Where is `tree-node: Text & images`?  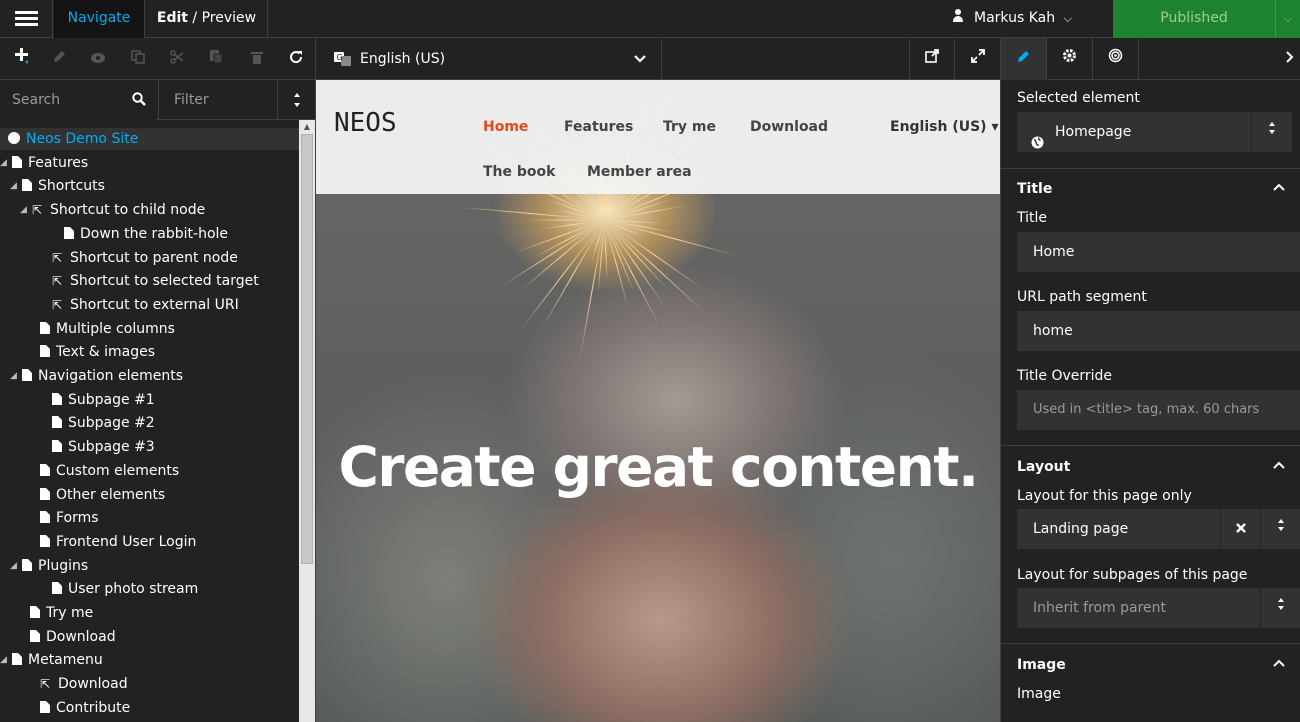
tree-node: Text & images is located at coordinates (91, 352).